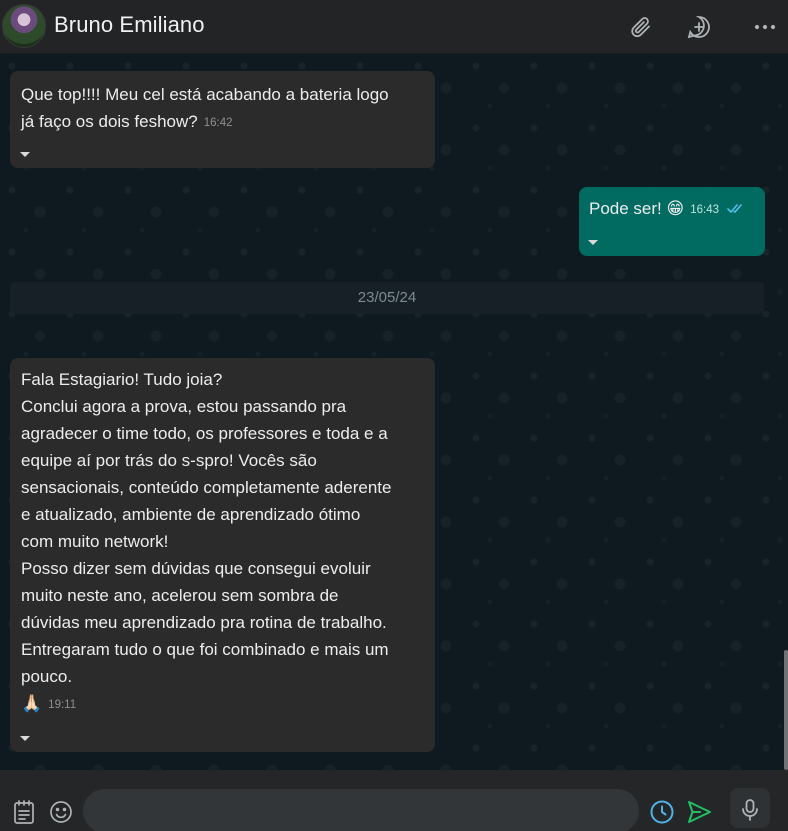 This screenshot has width=788, height=831. I want to click on clipboard-icon, so click(24, 812).